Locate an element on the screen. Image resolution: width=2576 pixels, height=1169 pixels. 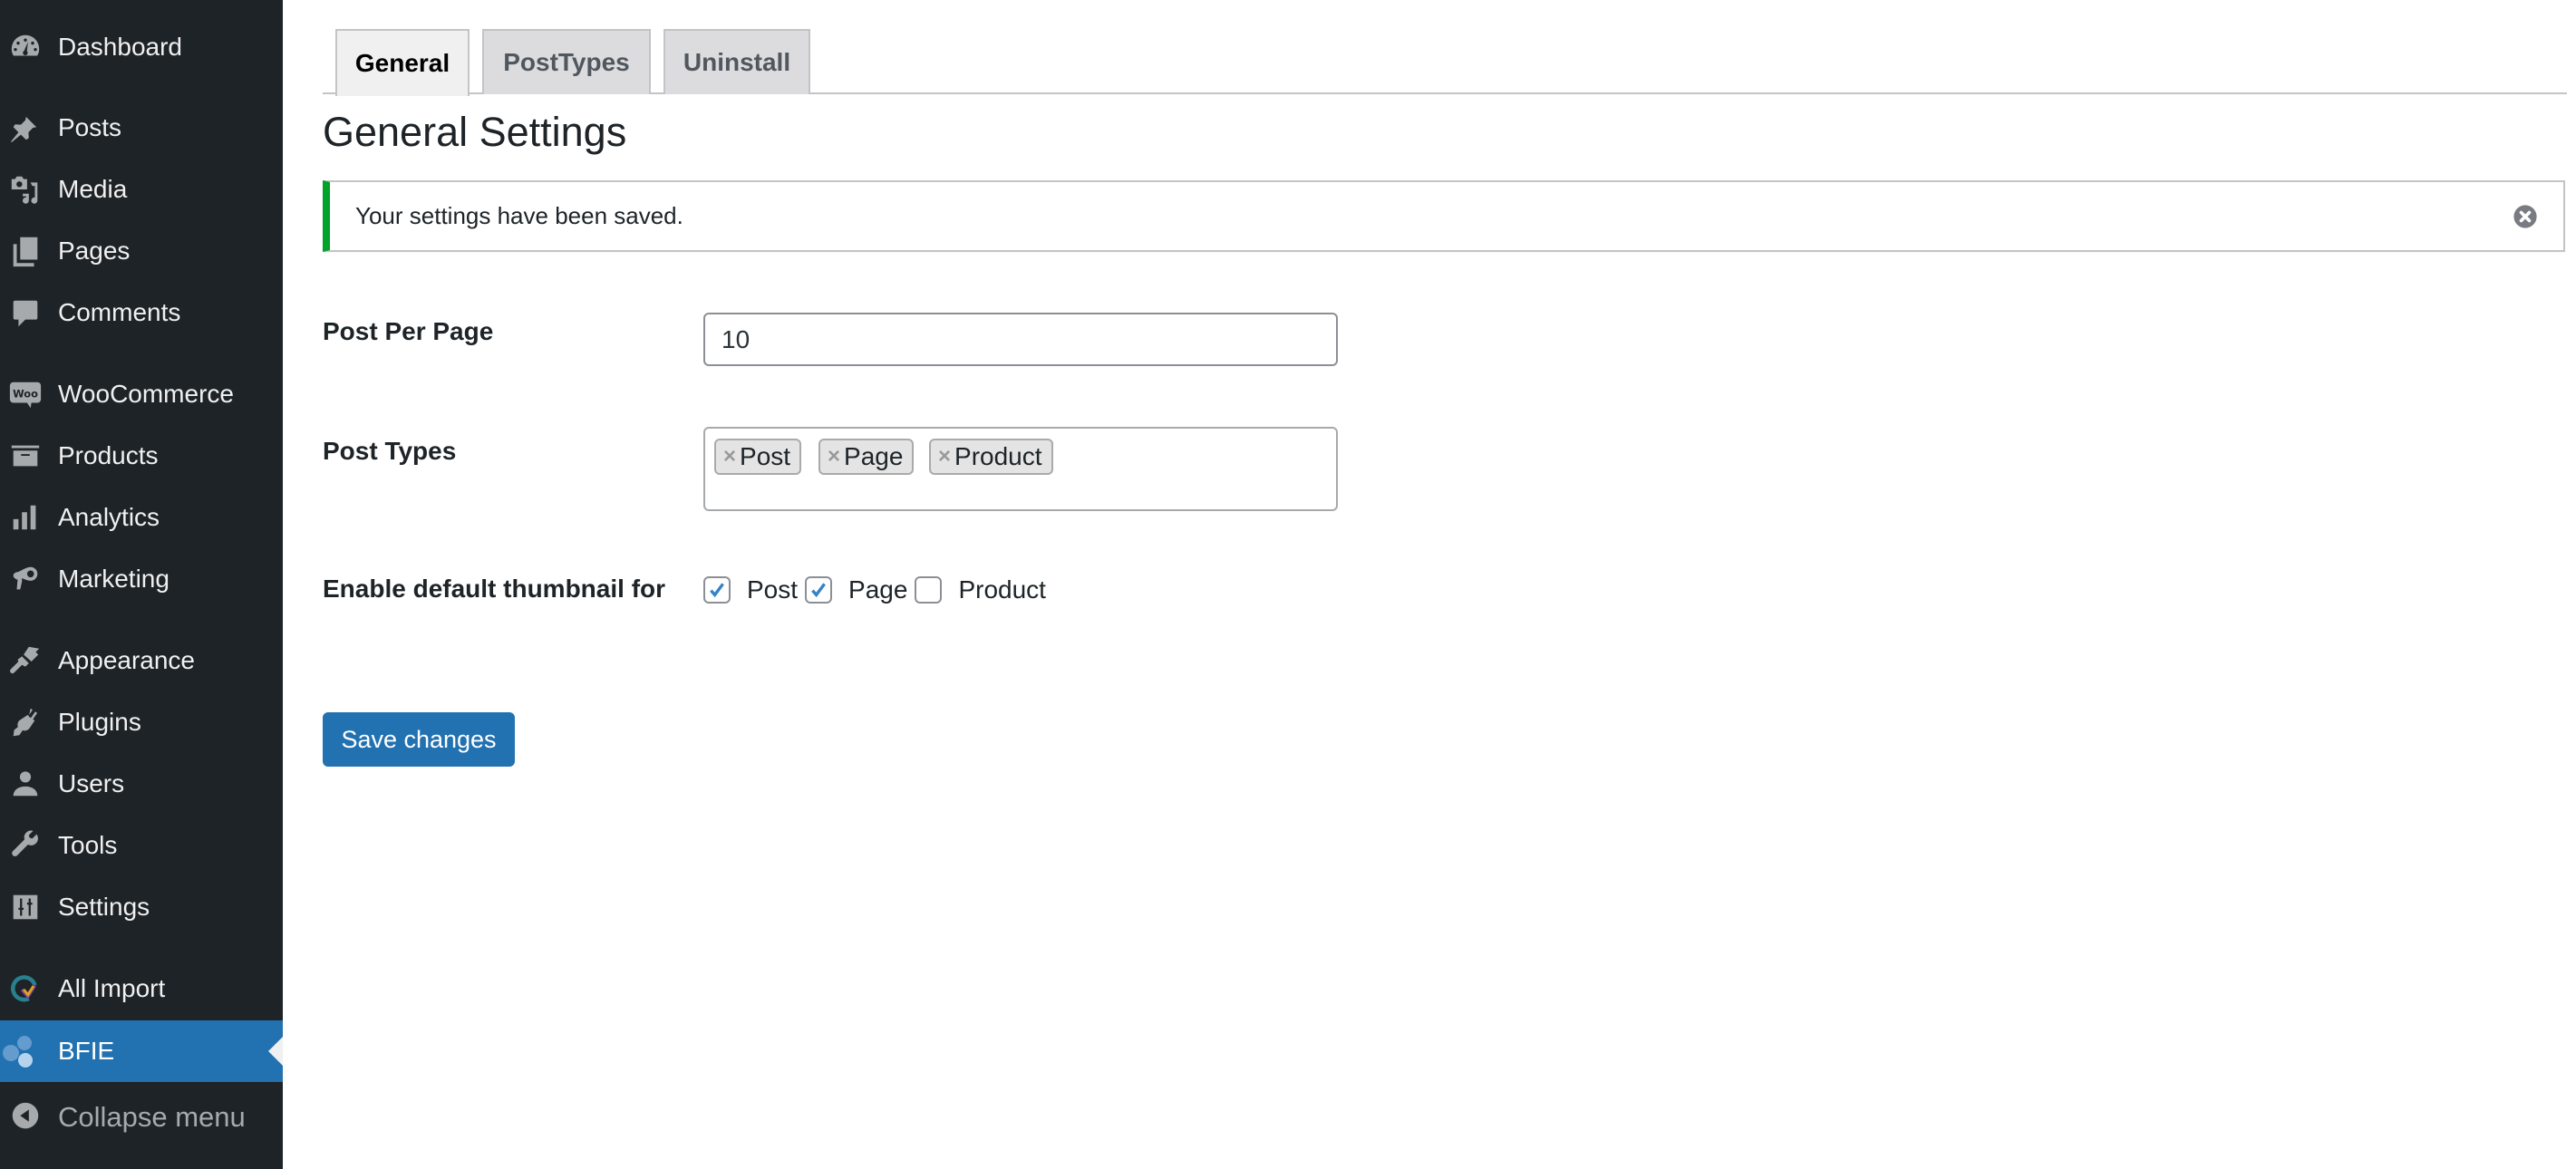
thumbnail-post-checkbox is located at coordinates (717, 590).